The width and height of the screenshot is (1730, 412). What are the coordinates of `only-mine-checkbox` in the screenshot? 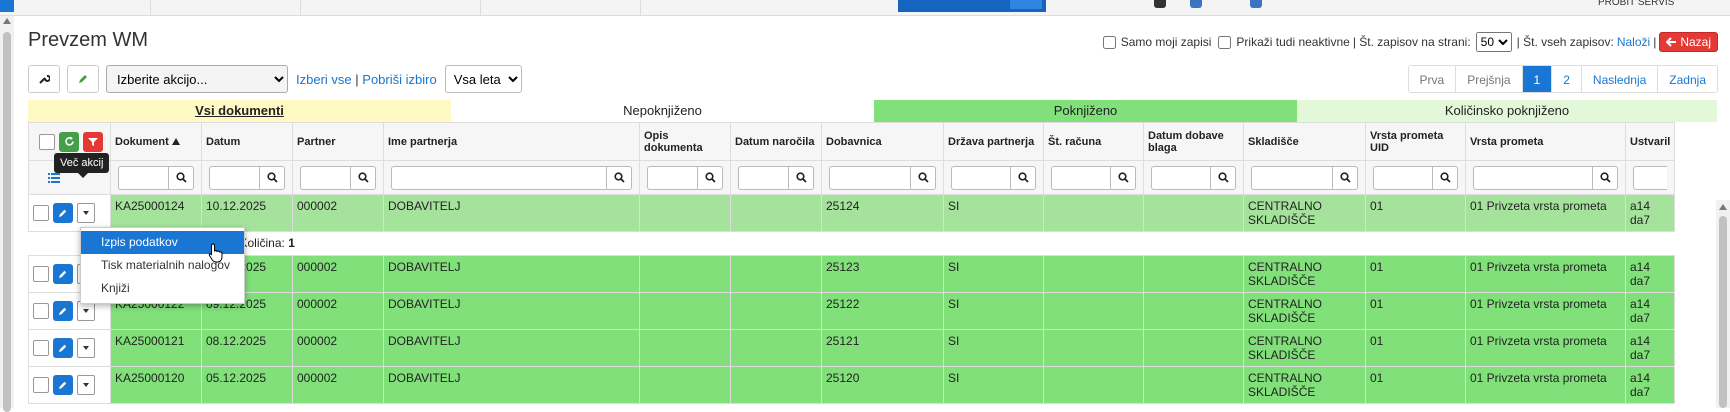 It's located at (1109, 42).